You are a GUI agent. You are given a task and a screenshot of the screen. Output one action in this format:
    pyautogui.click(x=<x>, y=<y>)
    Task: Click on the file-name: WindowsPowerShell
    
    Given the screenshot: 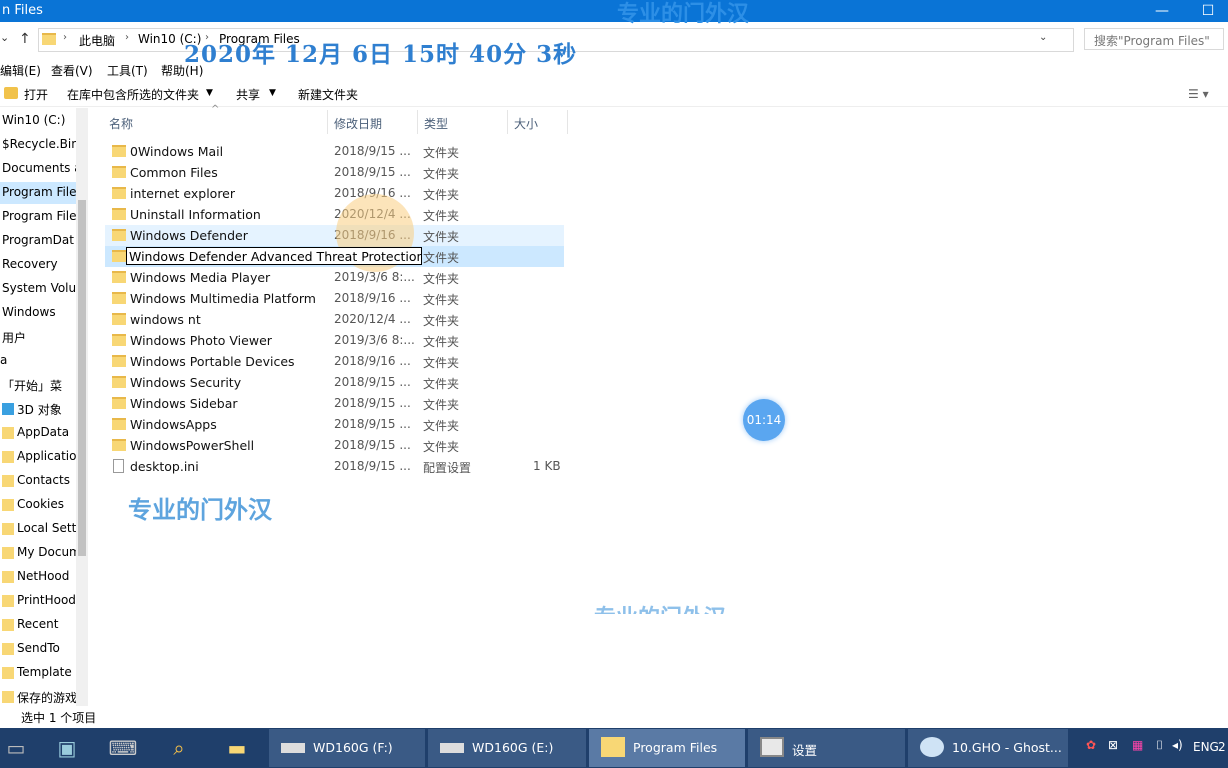 What is the action you would take?
    pyautogui.click(x=192, y=445)
    